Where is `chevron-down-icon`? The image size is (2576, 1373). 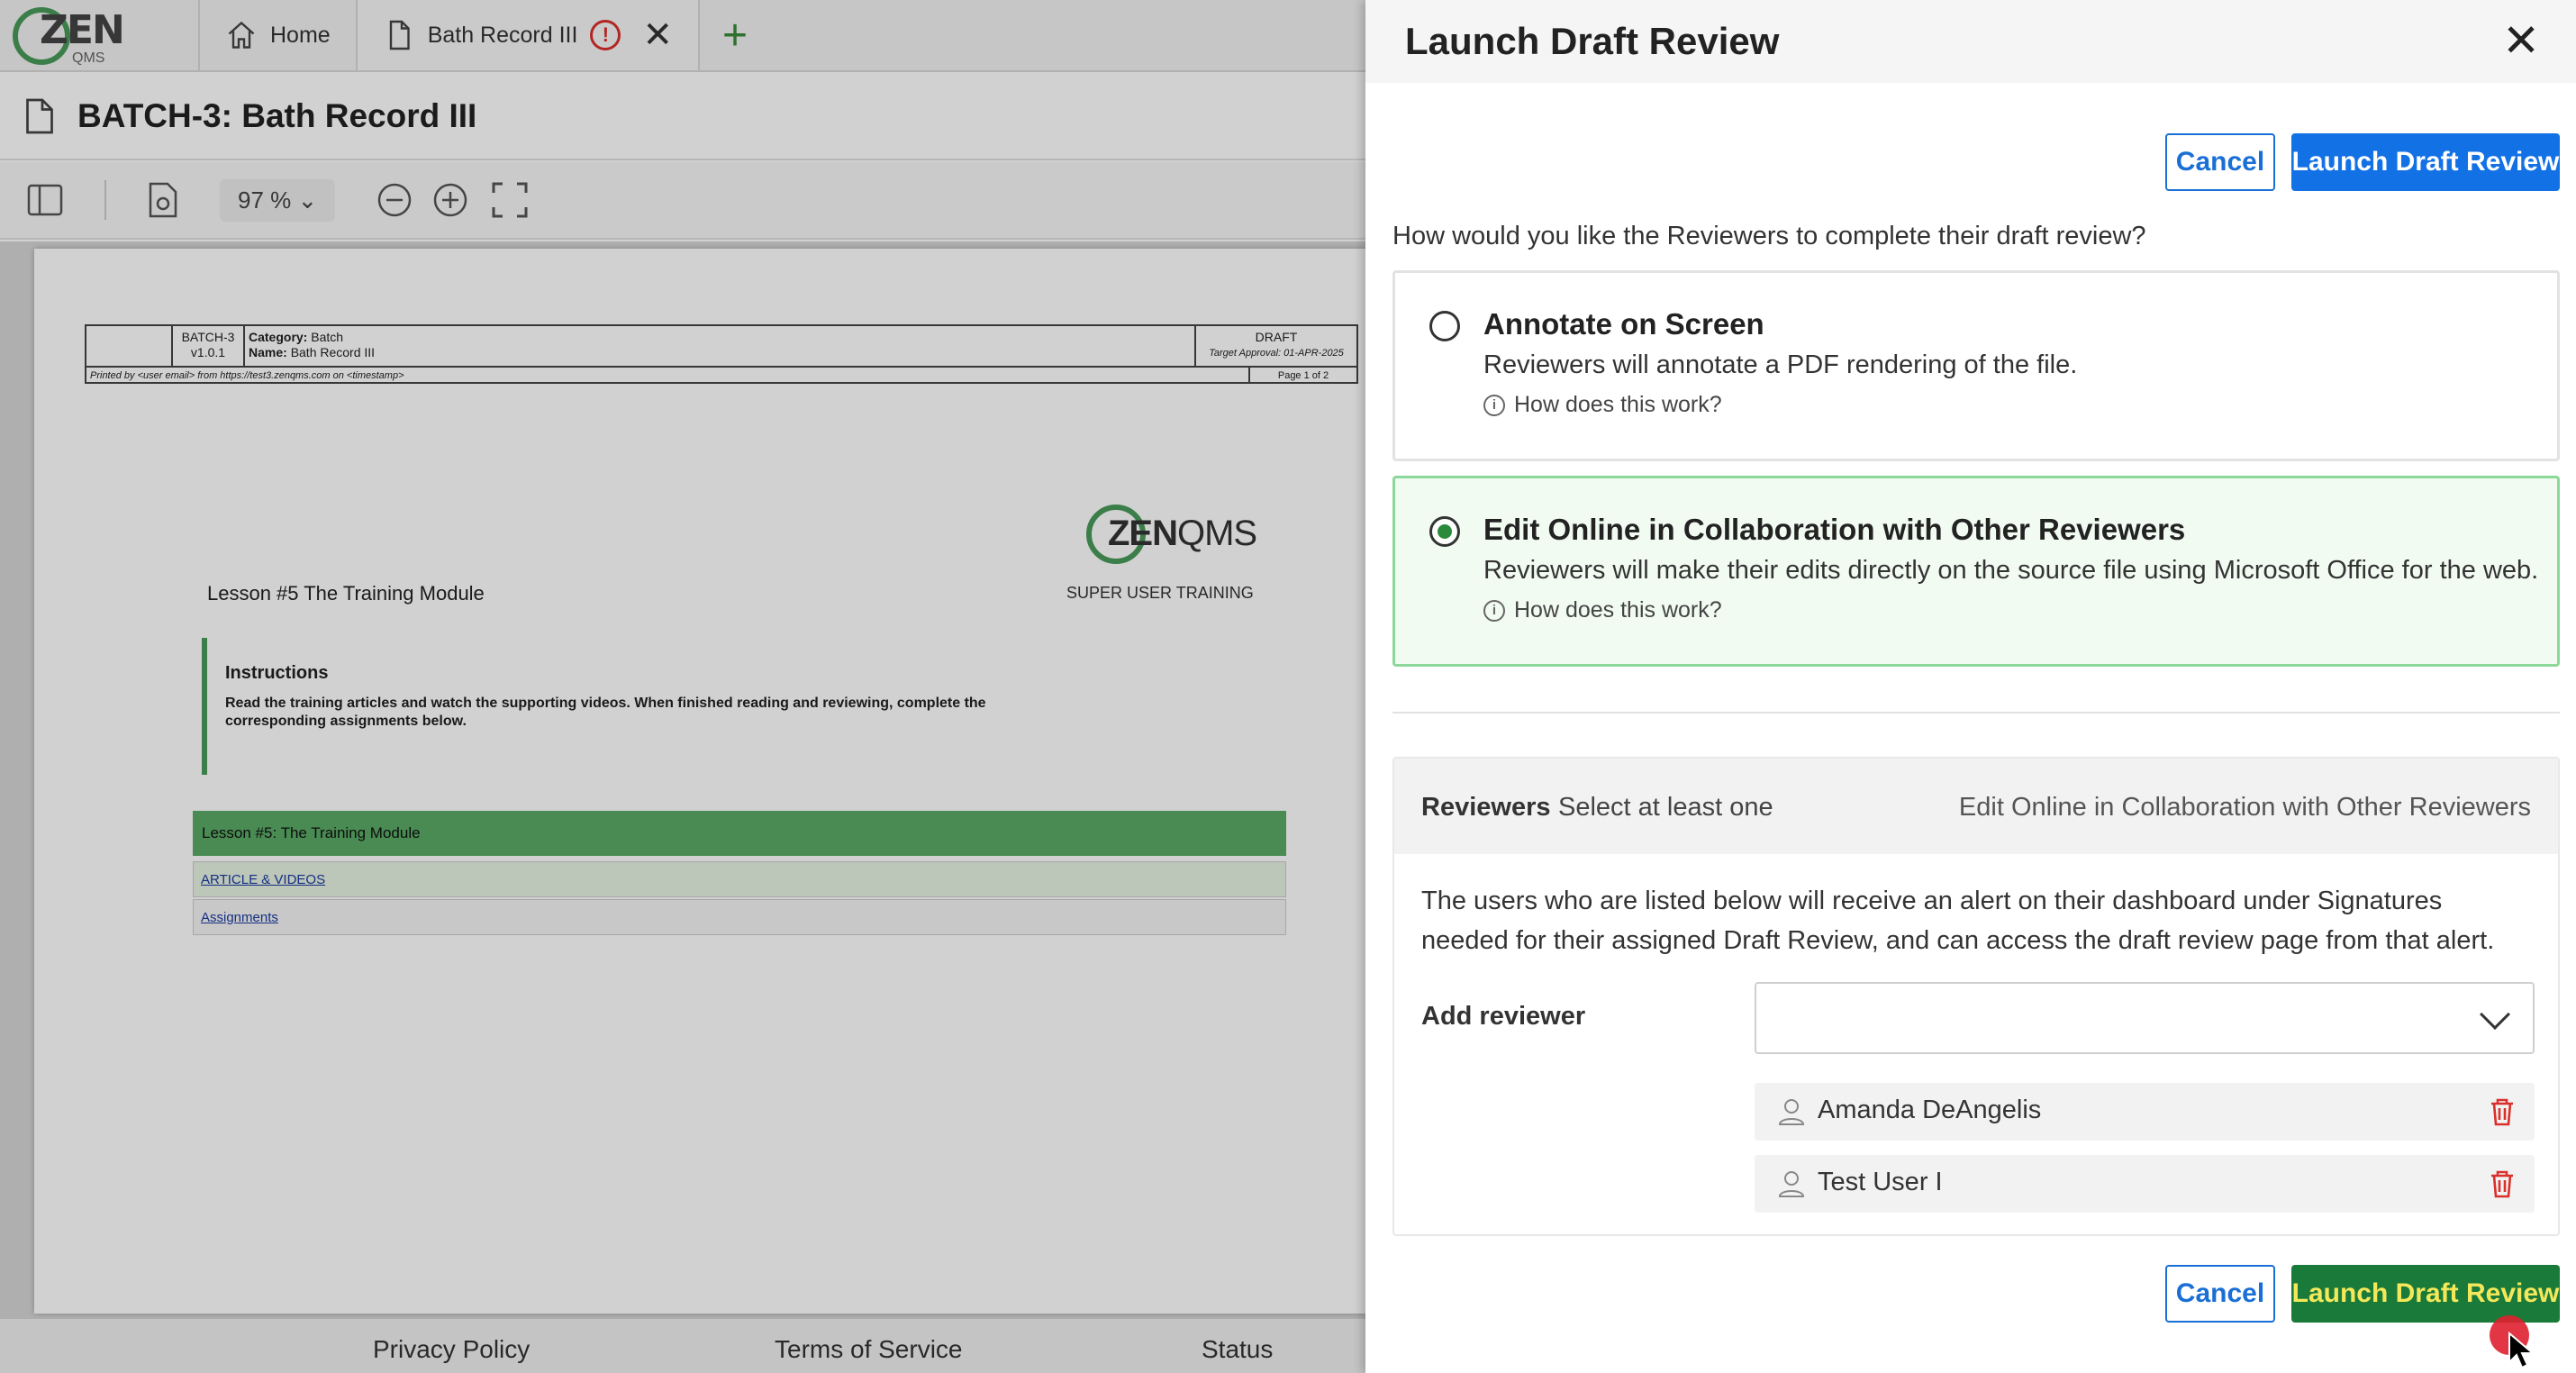
chevron-down-icon is located at coordinates (2495, 1014).